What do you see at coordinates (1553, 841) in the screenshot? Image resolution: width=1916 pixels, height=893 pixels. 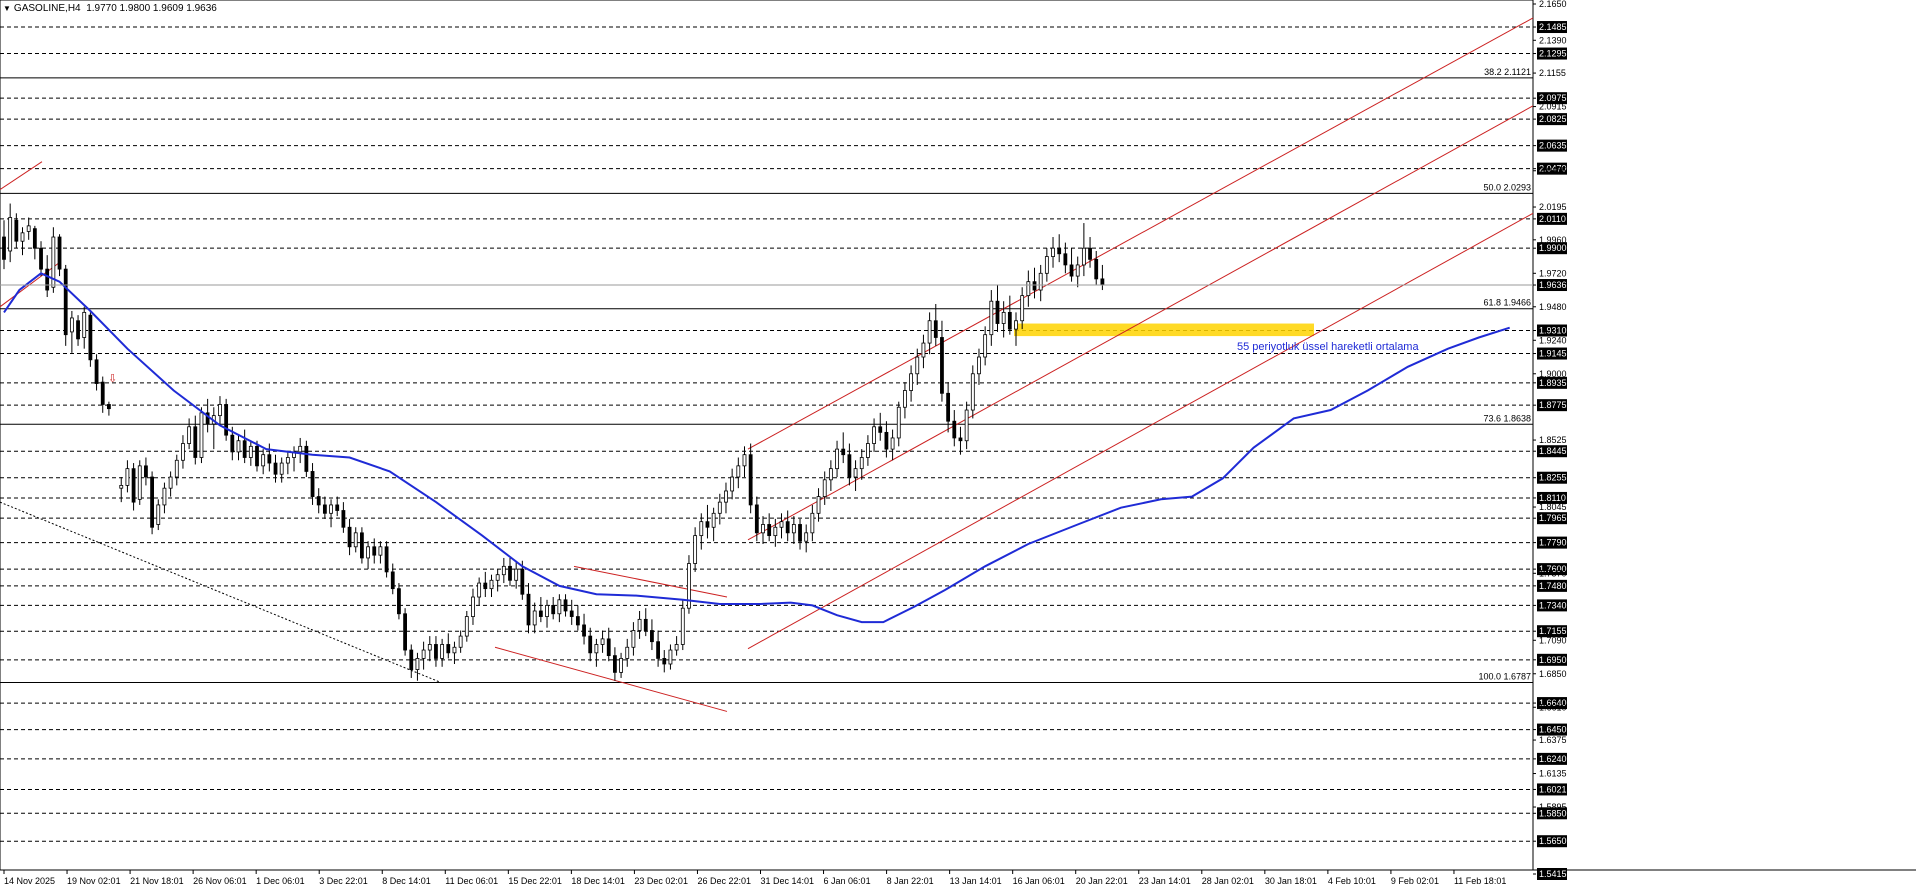 I see `price-tick-label: 1.5650` at bounding box center [1553, 841].